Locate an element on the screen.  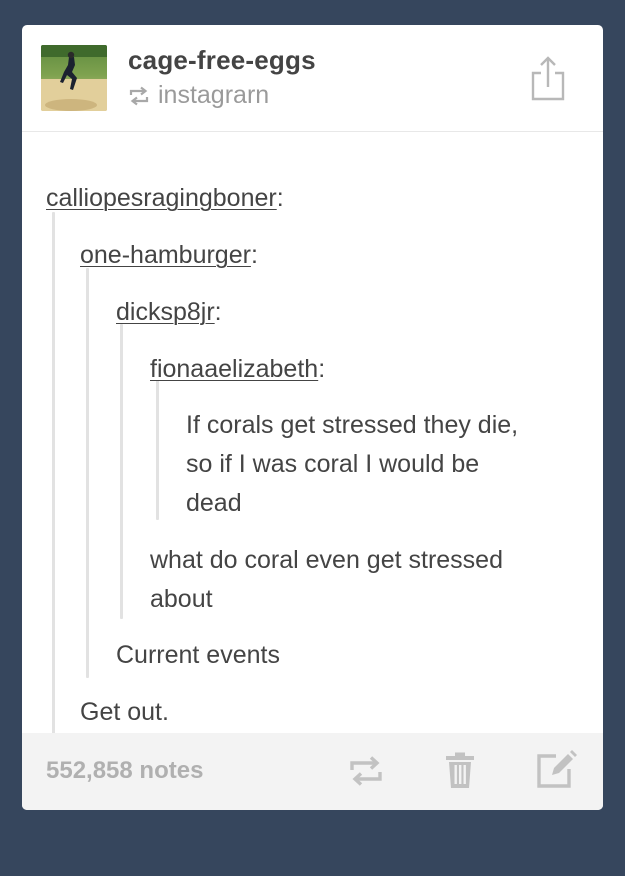
username-link: dicksp8jr is located at coordinates (165, 312).